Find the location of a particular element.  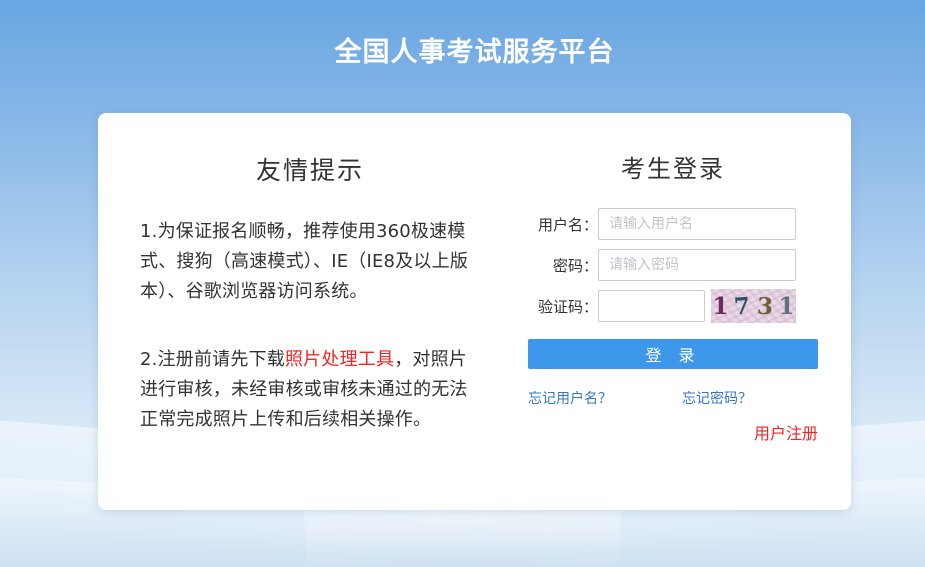

password-label: 密码： is located at coordinates (575, 265).